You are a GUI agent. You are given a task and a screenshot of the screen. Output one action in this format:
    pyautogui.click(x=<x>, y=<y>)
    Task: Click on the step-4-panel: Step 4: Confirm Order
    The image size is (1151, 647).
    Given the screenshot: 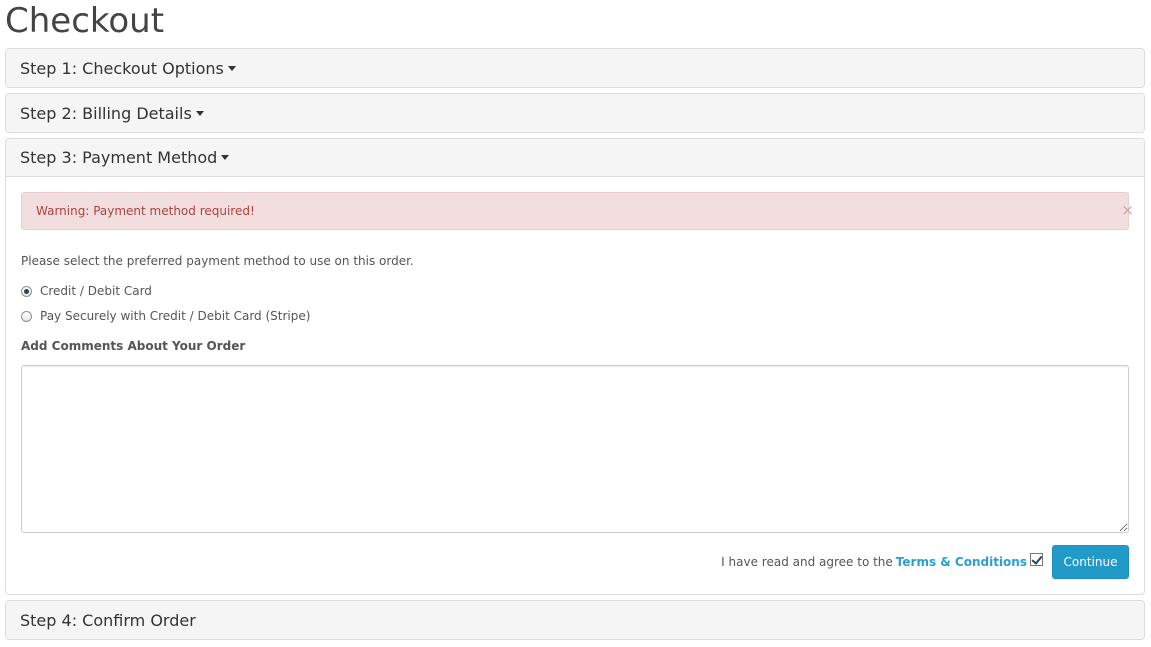 What is the action you would take?
    pyautogui.click(x=575, y=620)
    